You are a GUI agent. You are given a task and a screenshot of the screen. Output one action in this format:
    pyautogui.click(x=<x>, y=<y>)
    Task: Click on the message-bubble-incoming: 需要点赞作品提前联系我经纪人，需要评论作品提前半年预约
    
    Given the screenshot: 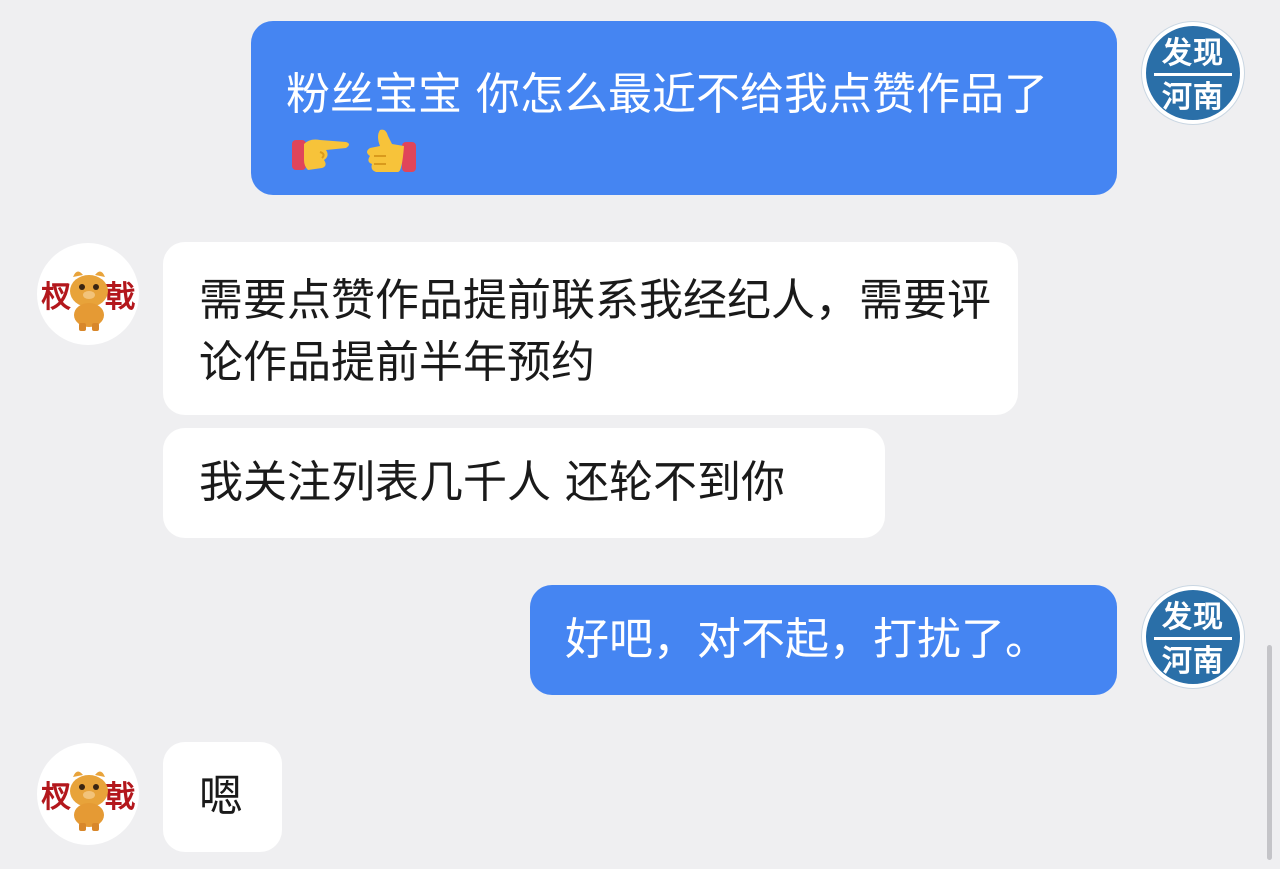 What is the action you would take?
    pyautogui.click(x=590, y=328)
    